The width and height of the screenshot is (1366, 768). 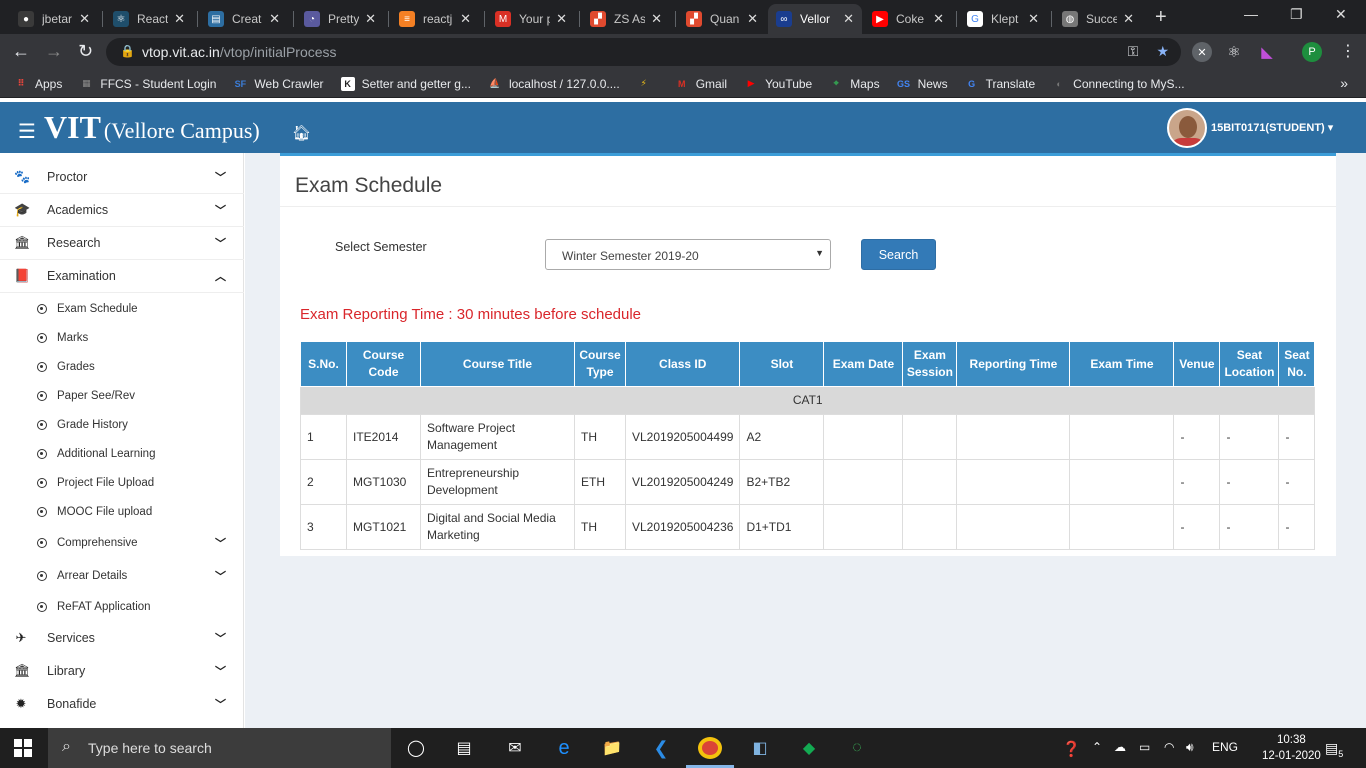 What do you see at coordinates (21, 51) in the screenshot?
I see `back-icon: ←` at bounding box center [21, 51].